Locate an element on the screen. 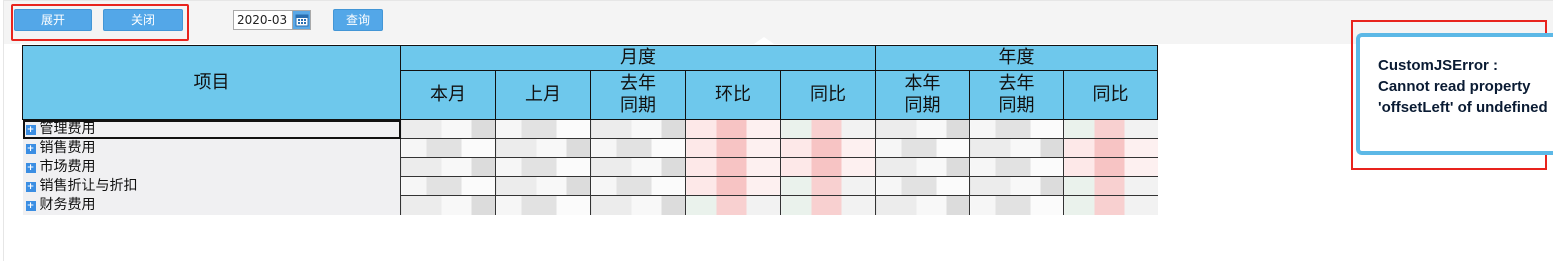 Image resolution: width=1553 pixels, height=261 pixels. table-row: + 销售费用 is located at coordinates (590, 148).